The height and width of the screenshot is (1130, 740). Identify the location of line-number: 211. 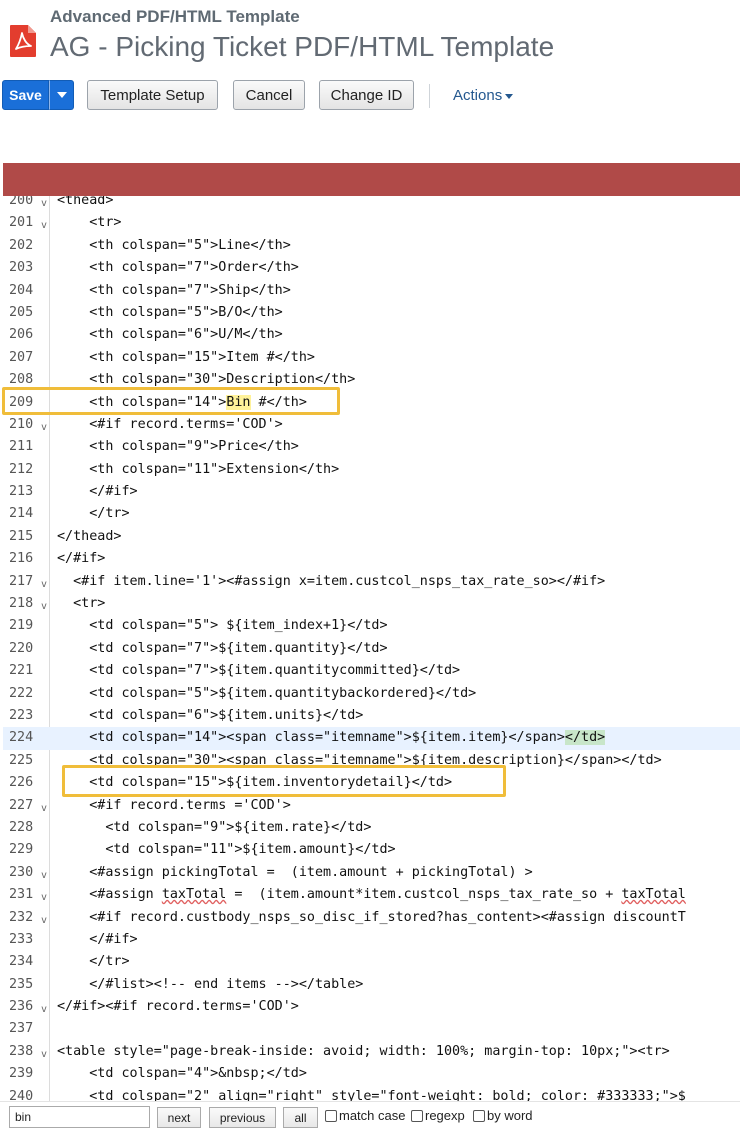
(21, 447).